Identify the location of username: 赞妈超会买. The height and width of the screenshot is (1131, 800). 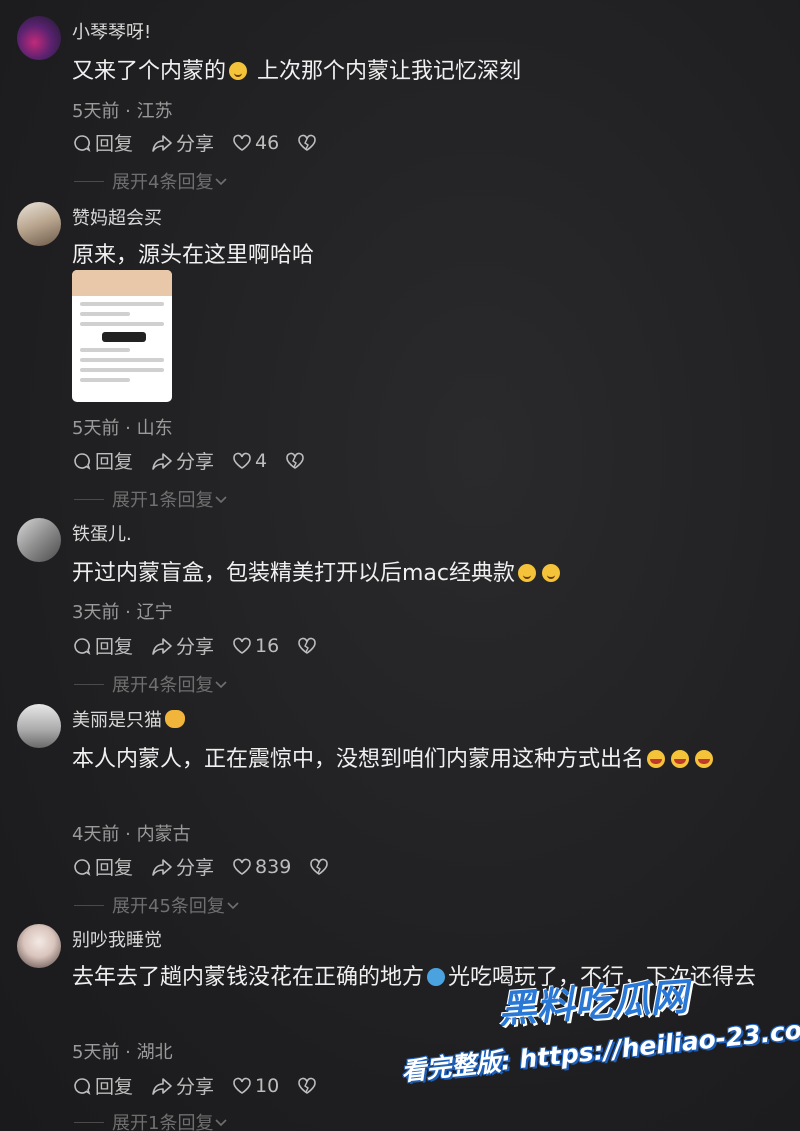
(117, 217).